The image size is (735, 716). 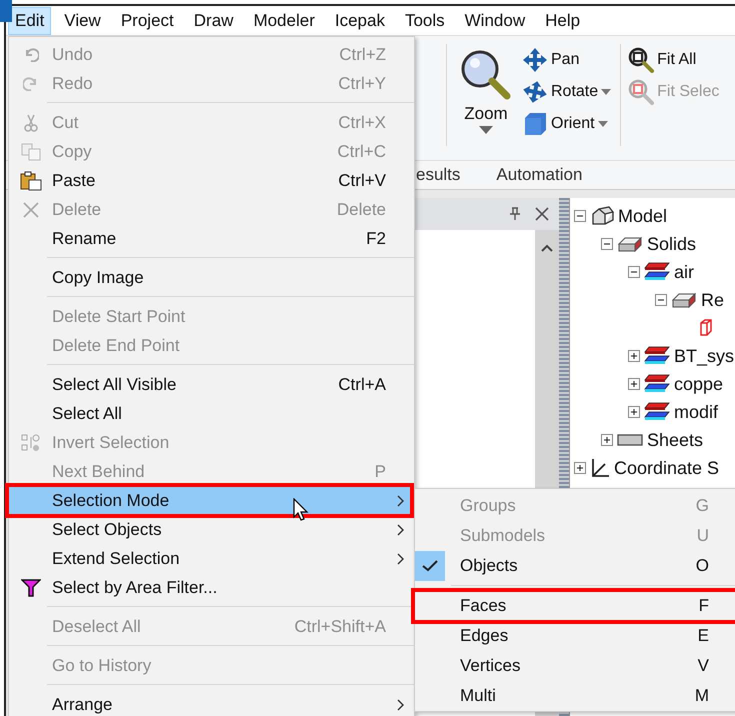 What do you see at coordinates (72, 152) in the screenshot?
I see `menu-item-label: Copy` at bounding box center [72, 152].